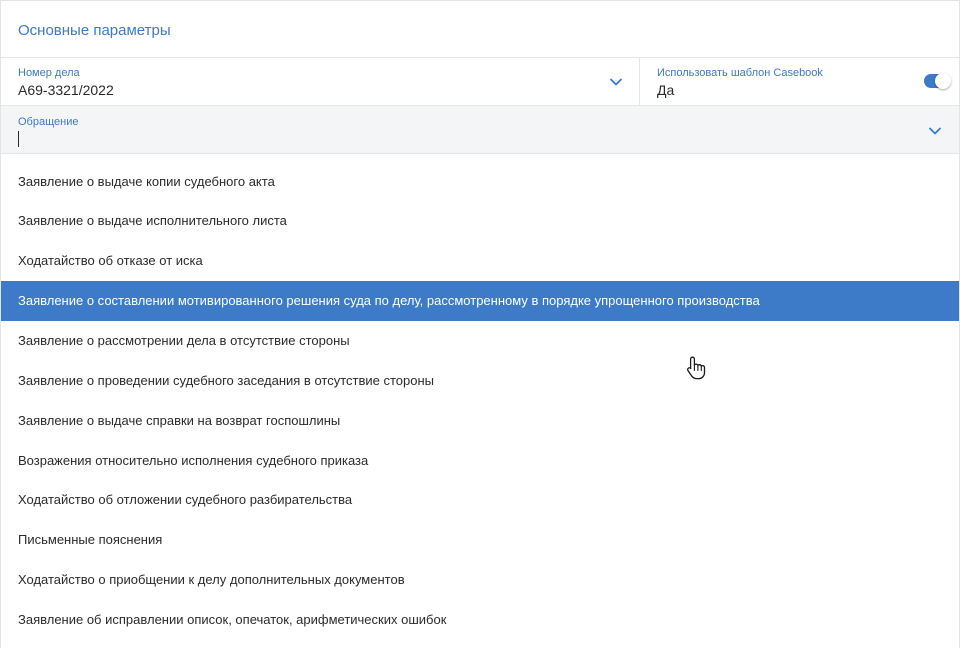 Image resolution: width=960 pixels, height=648 pixels. I want to click on case-number-label: Номер дела, so click(49, 73).